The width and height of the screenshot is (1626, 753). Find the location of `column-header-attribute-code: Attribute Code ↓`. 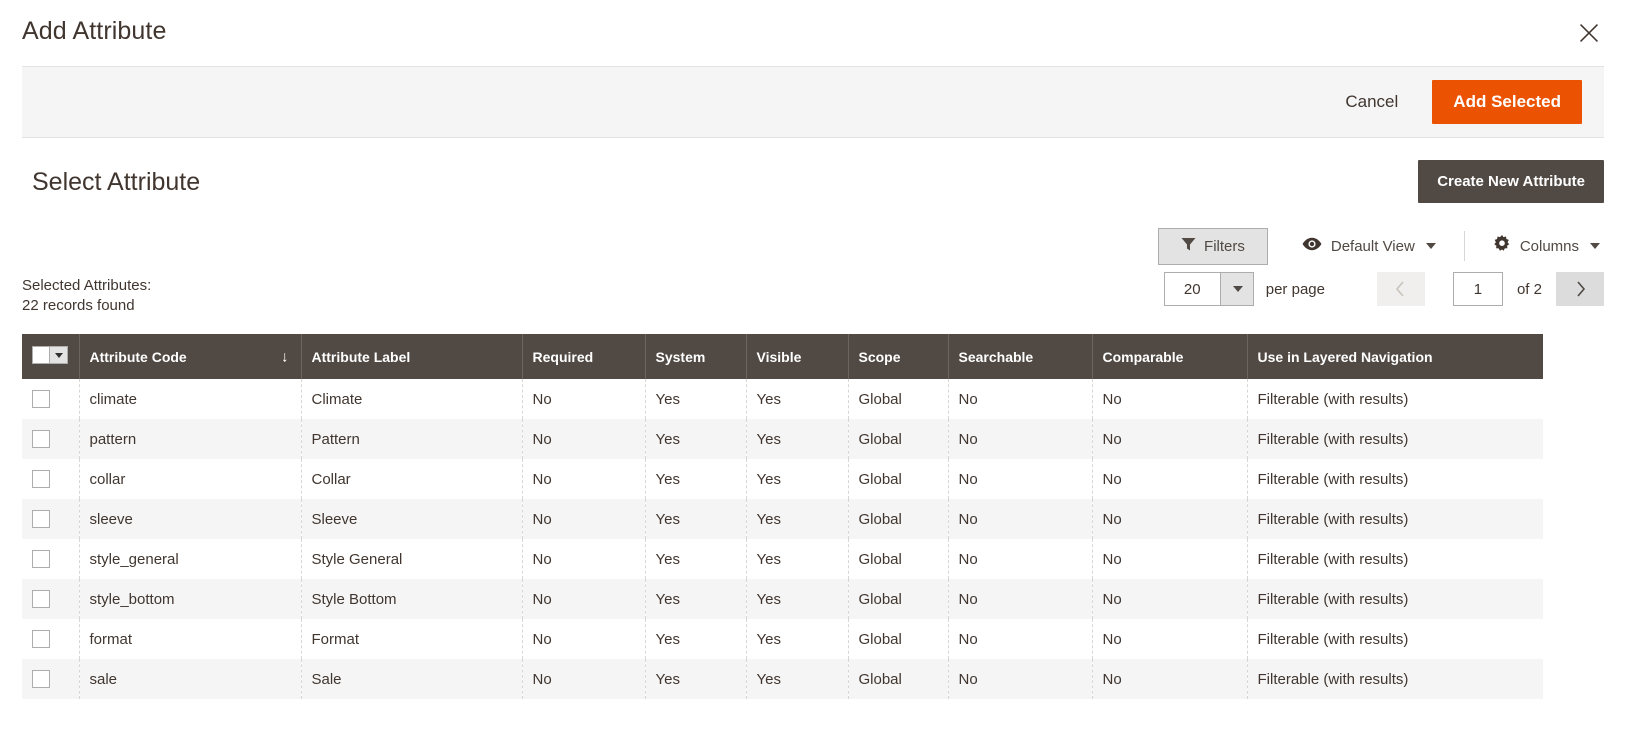

column-header-attribute-code: Attribute Code ↓ is located at coordinates (190, 356).